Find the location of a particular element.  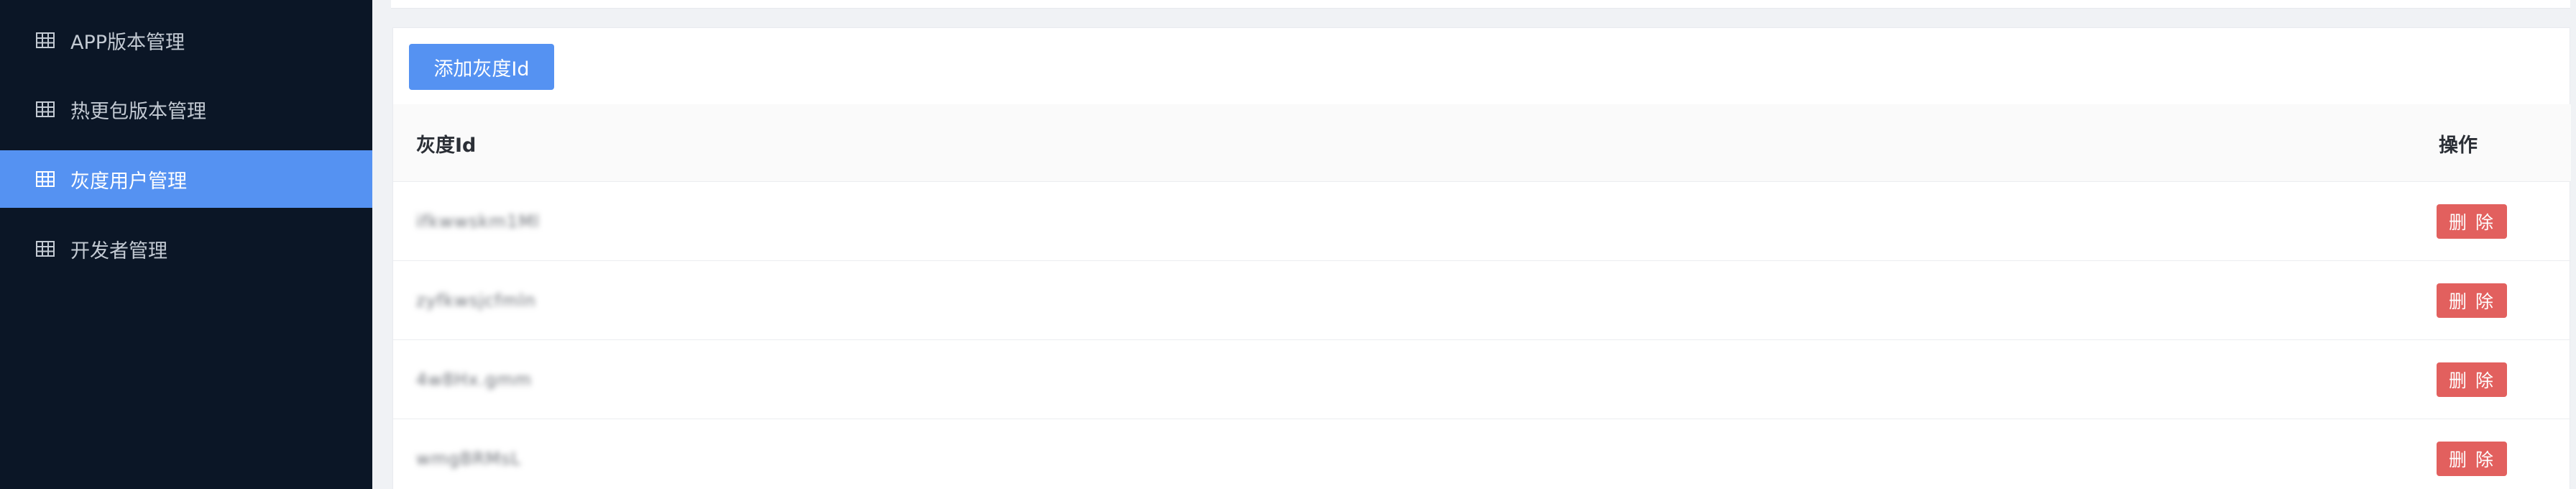

table-row: ifkwwskm1Ml 删 除 is located at coordinates (1482, 221).